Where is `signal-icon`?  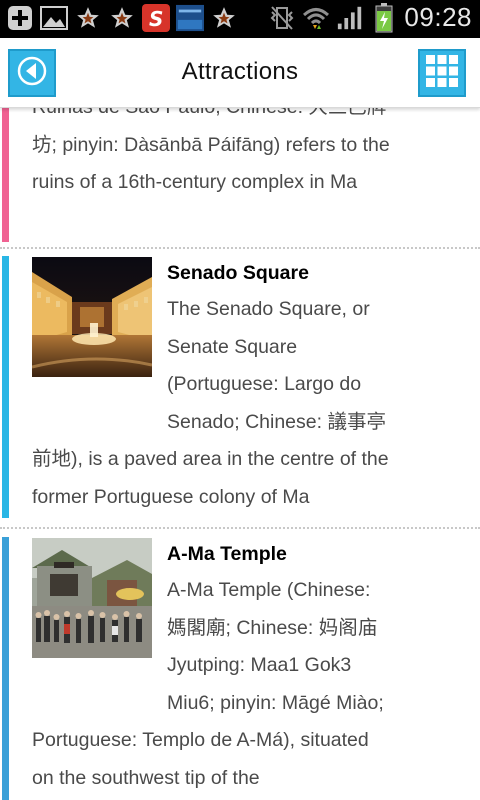
signal-icon is located at coordinates (350, 18).